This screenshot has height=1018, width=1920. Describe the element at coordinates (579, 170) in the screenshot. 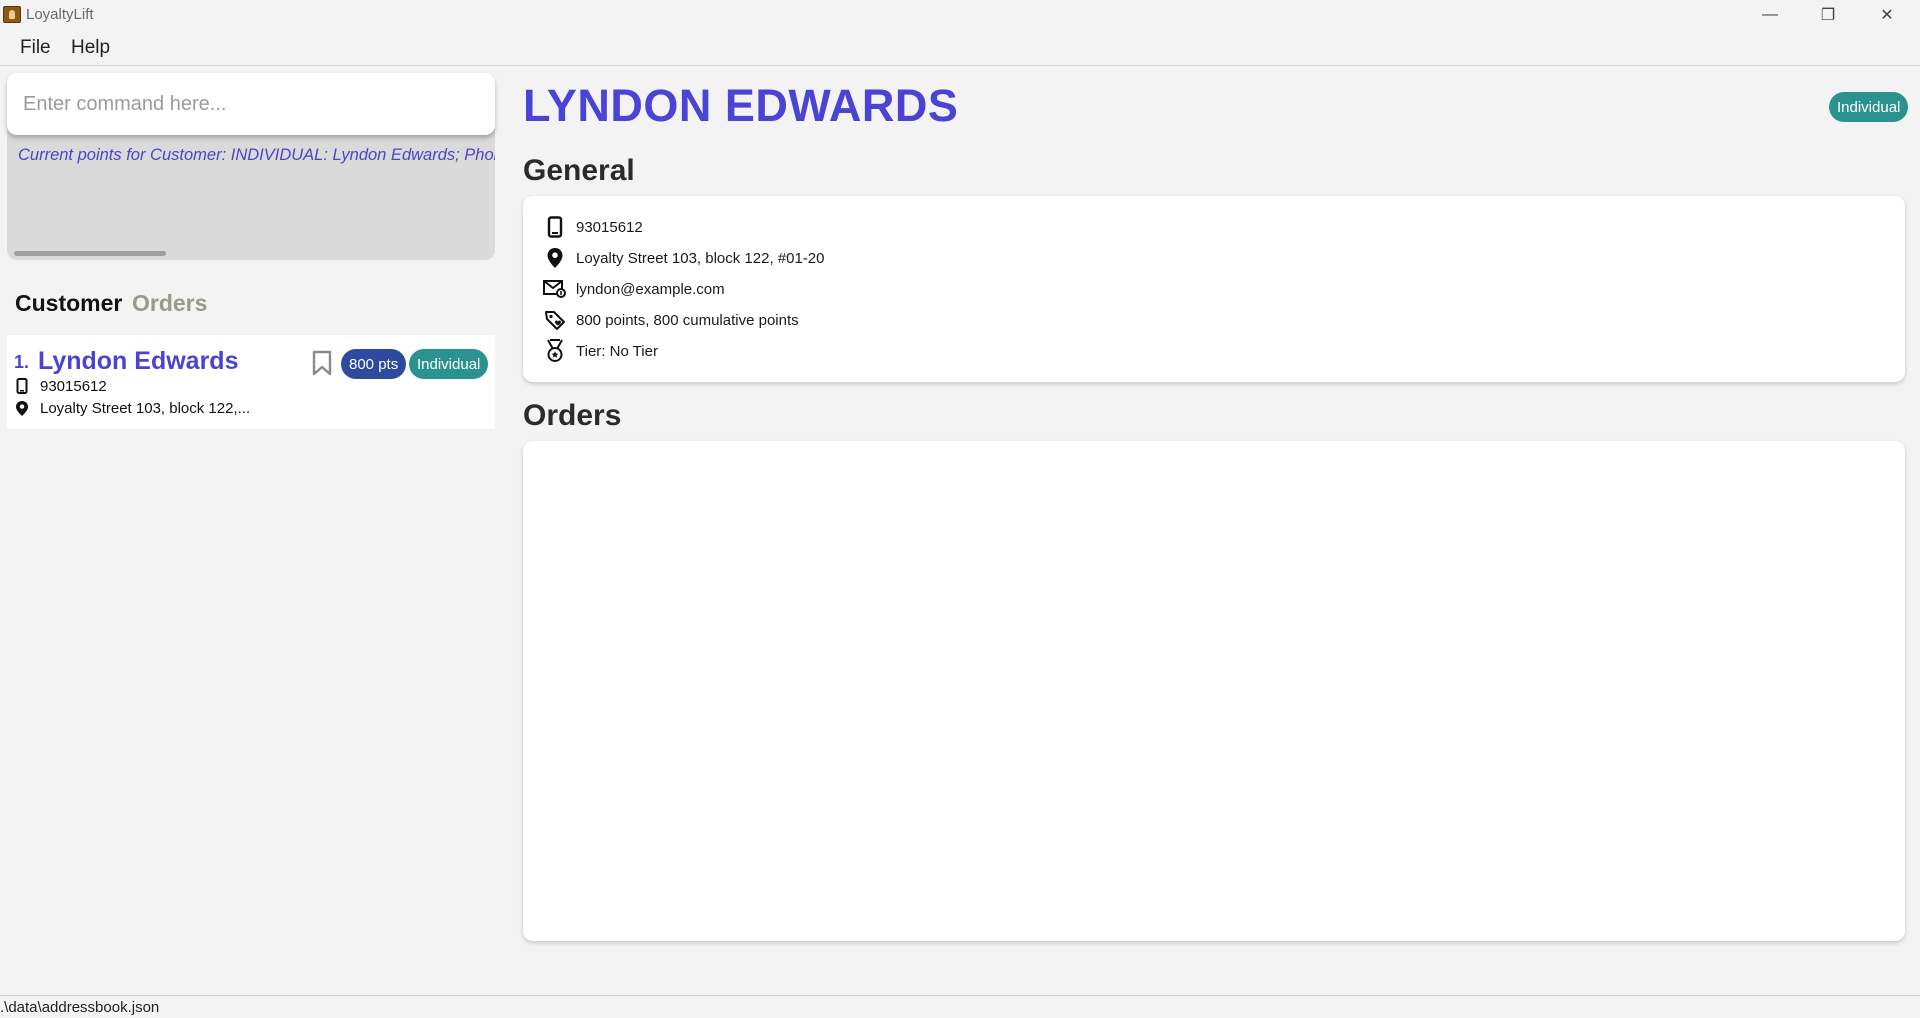

I see `general-heading: General` at that location.